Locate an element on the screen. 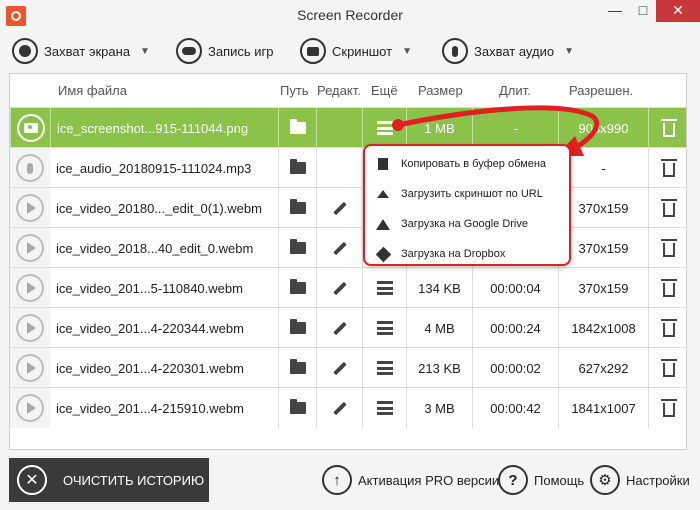  help-button: ? Помощь is located at coordinates (541, 480).